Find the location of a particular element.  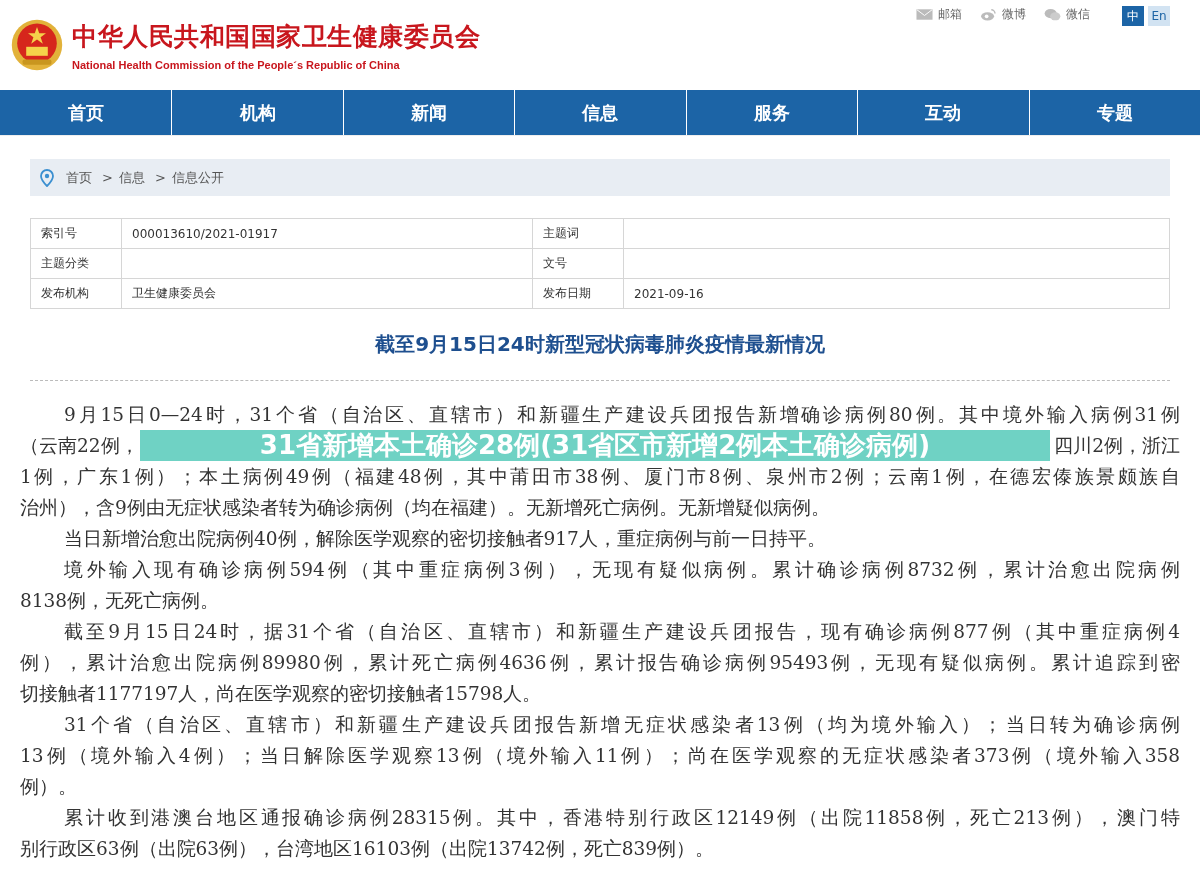

paragraph-line: 例），累计治愈出院病例89980例，累计死亡病例4636例，累计报告确诊病例95493例，无现有疑似病例。累计追踪到密 is located at coordinates (600, 663).